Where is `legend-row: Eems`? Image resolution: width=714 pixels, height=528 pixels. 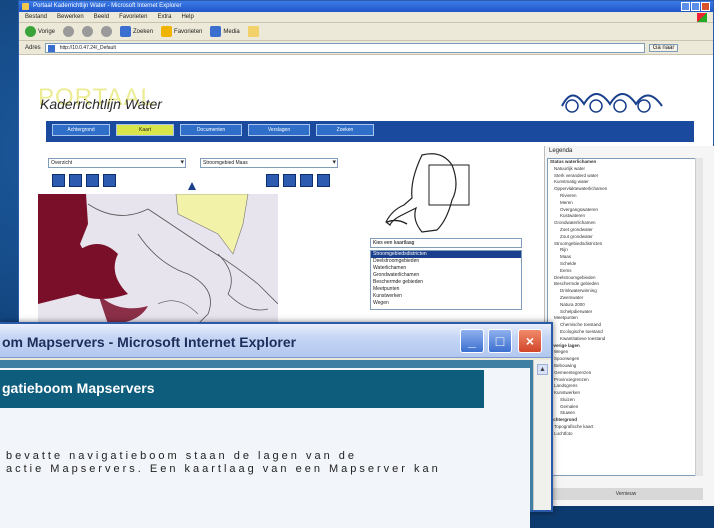 legend-row: Eems is located at coordinates (566, 270).